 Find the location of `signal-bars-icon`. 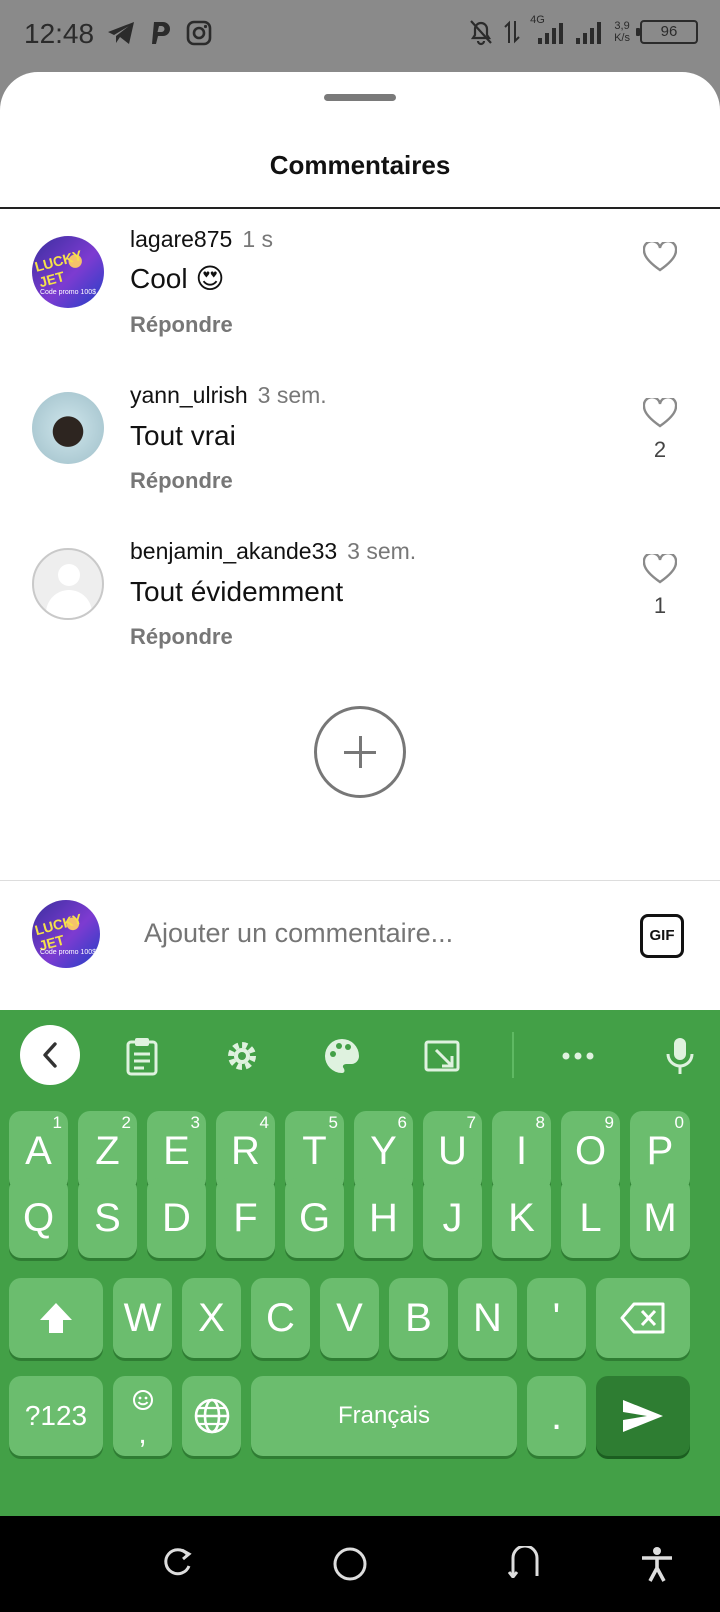

signal-bars-icon is located at coordinates (589, 33).